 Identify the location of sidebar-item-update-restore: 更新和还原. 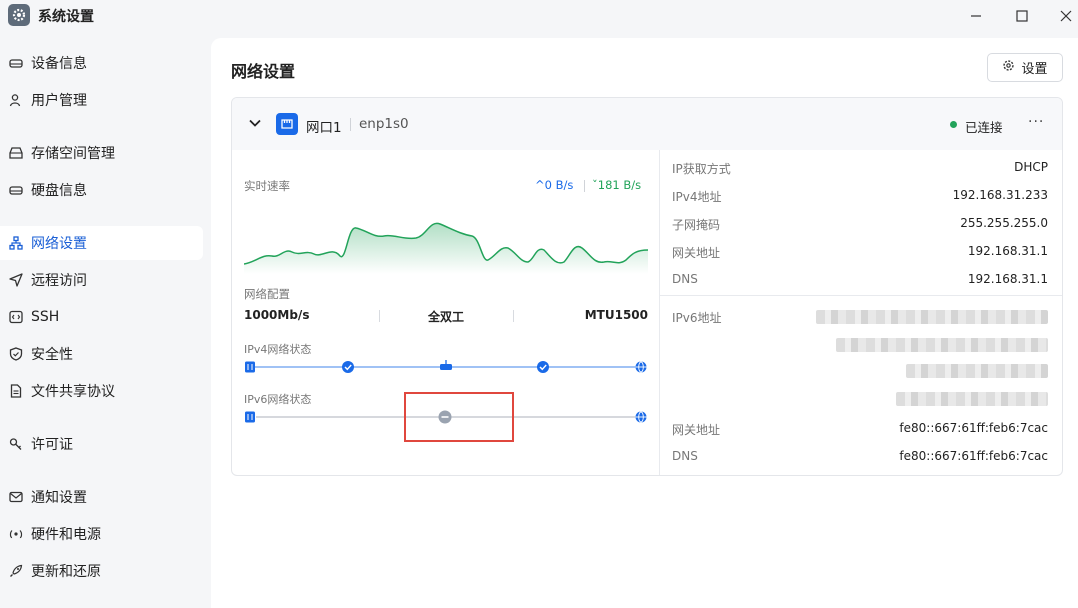
(101, 571).